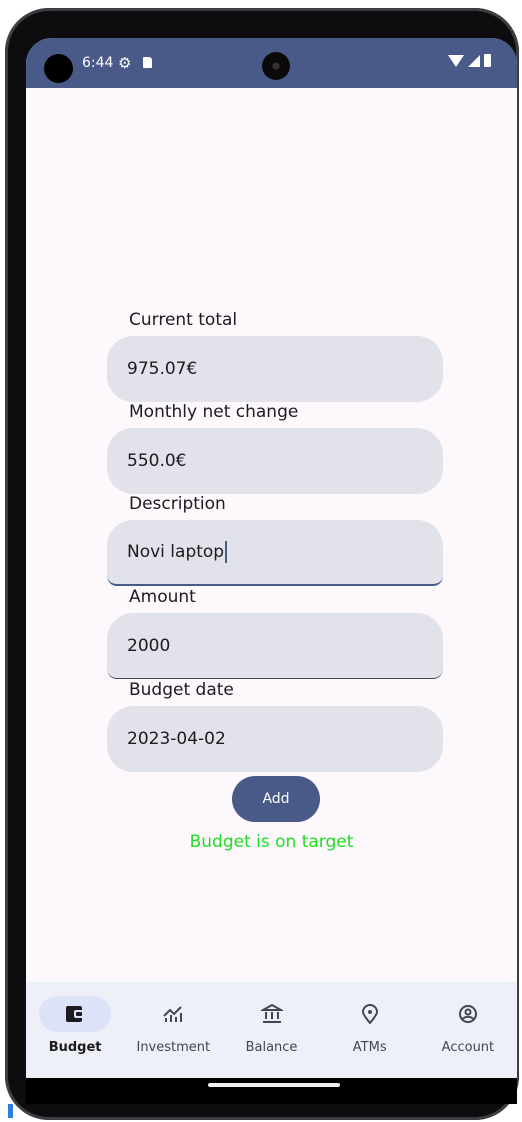 Image resolution: width=522 pixels, height=1122 pixels. I want to click on text-caret, so click(226, 552).